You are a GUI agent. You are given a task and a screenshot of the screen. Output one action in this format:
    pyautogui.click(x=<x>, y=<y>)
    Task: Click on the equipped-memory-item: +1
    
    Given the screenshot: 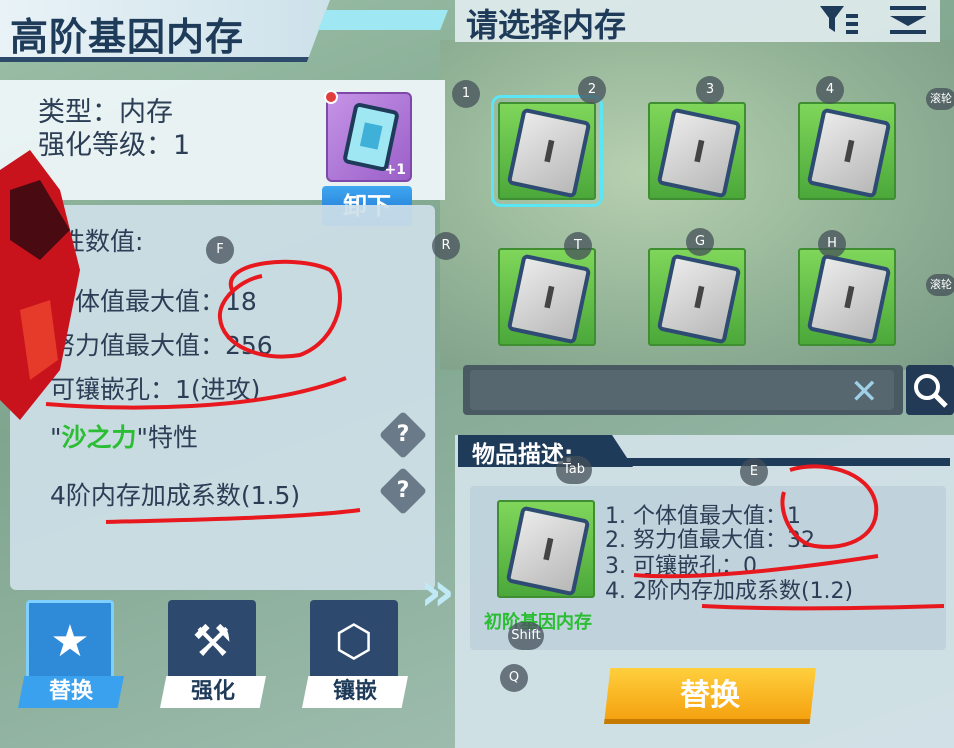 What is the action you would take?
    pyautogui.click(x=368, y=136)
    